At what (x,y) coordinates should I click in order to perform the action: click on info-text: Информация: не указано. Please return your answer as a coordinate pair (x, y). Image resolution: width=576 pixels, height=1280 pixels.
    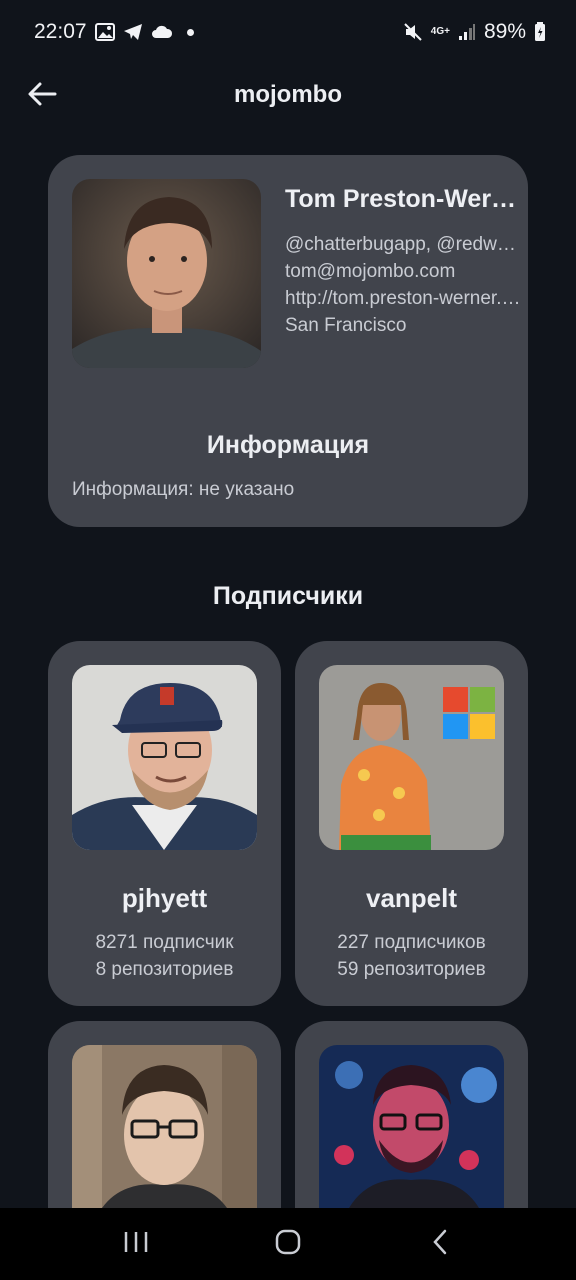
    Looking at the image, I should click on (183, 489).